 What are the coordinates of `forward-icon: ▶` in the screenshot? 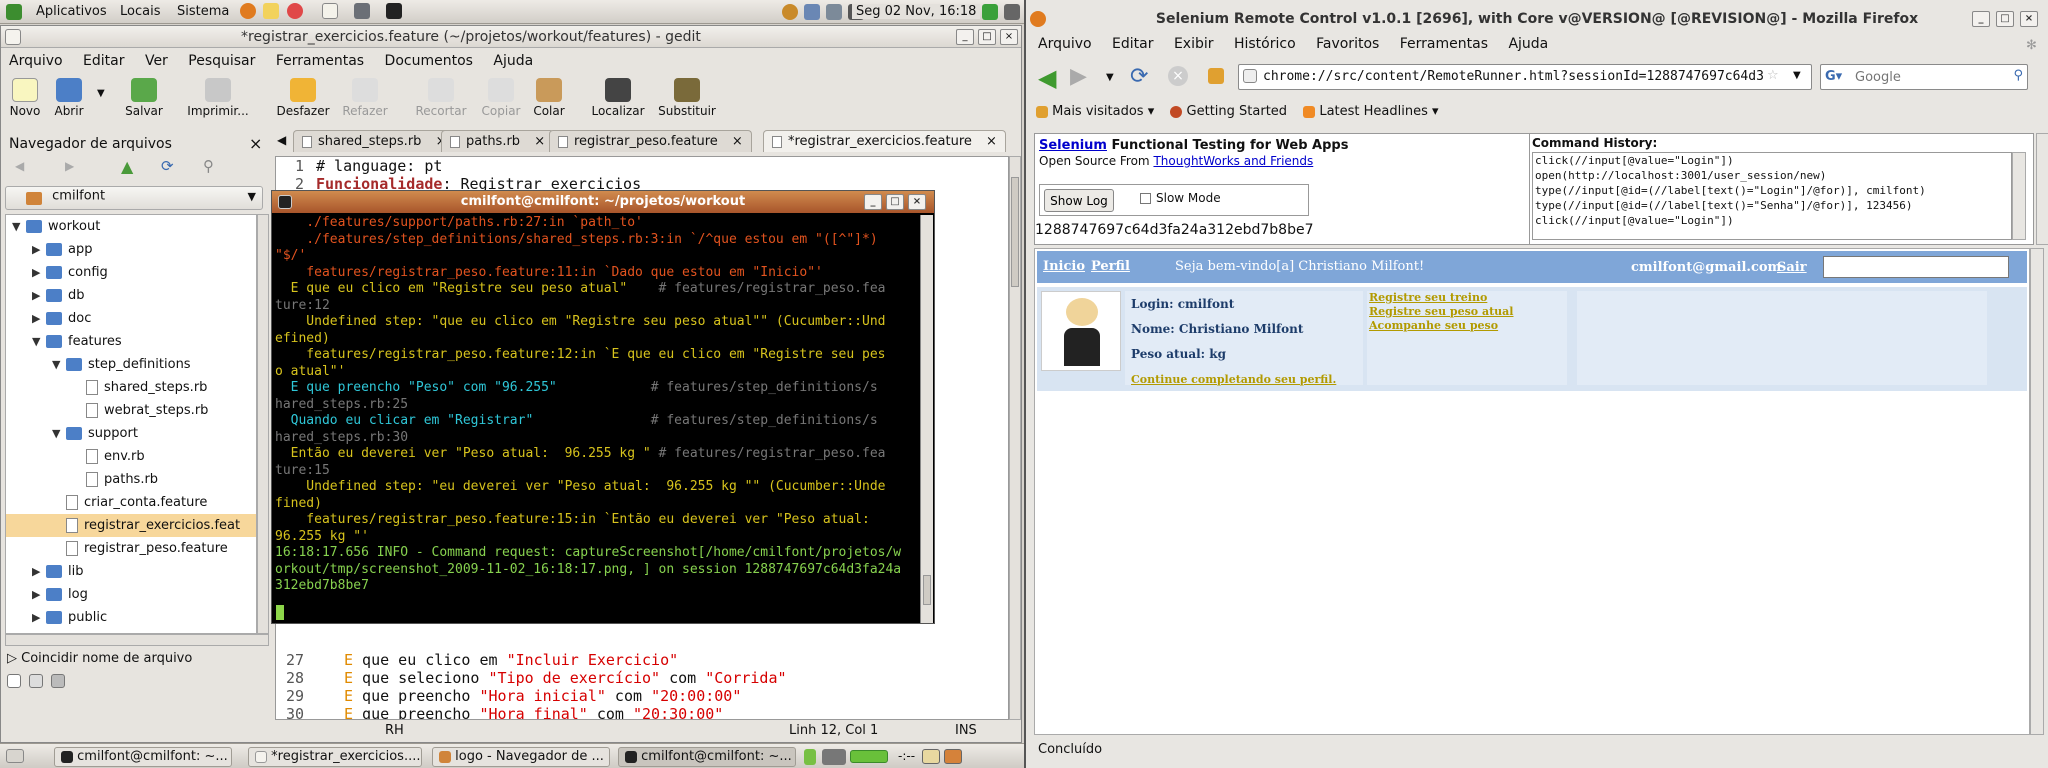 It's located at (69, 166).